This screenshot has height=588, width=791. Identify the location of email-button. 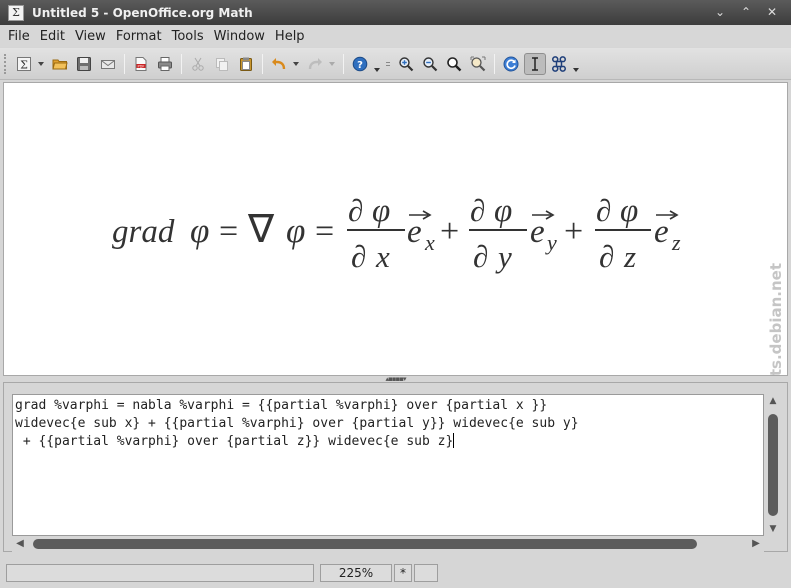
(108, 64).